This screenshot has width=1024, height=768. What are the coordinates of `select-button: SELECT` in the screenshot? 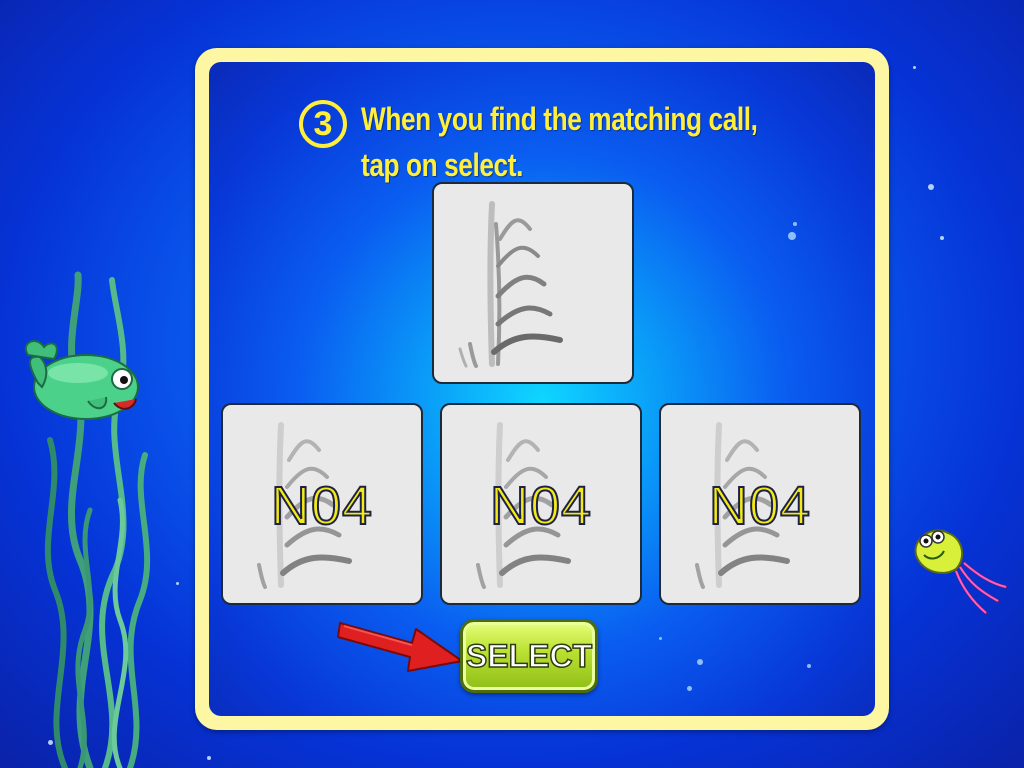 It's located at (529, 656).